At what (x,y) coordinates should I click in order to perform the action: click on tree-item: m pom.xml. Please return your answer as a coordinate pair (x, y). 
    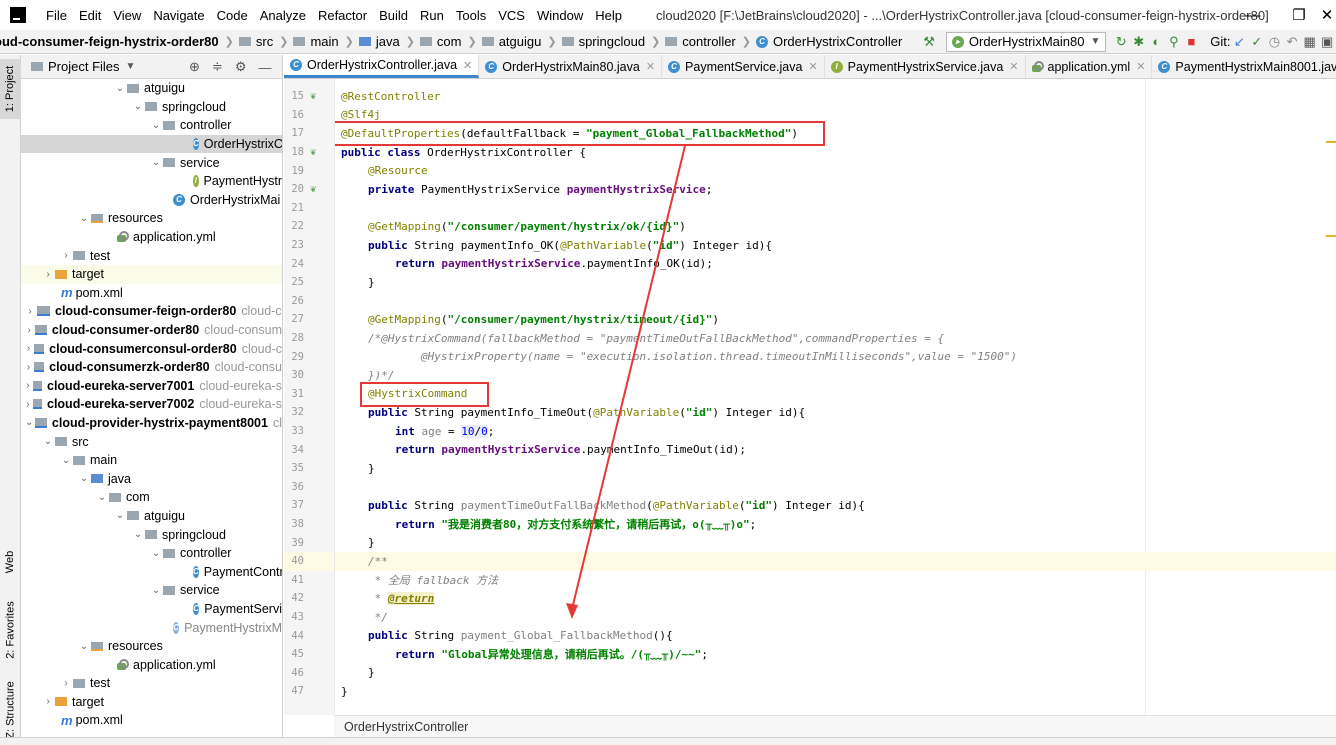
    Looking at the image, I should click on (151, 720).